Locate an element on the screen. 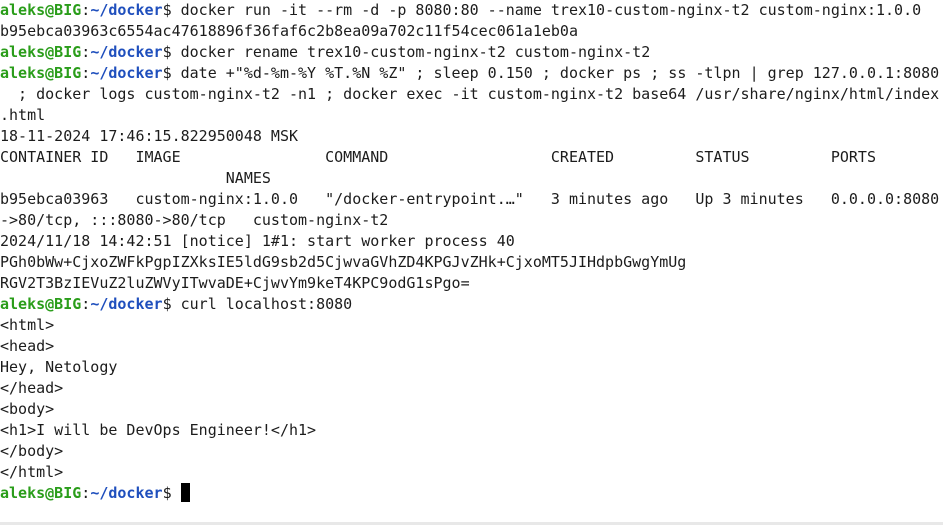 The width and height of the screenshot is (943, 525). output-text: <head> is located at coordinates (27, 346).